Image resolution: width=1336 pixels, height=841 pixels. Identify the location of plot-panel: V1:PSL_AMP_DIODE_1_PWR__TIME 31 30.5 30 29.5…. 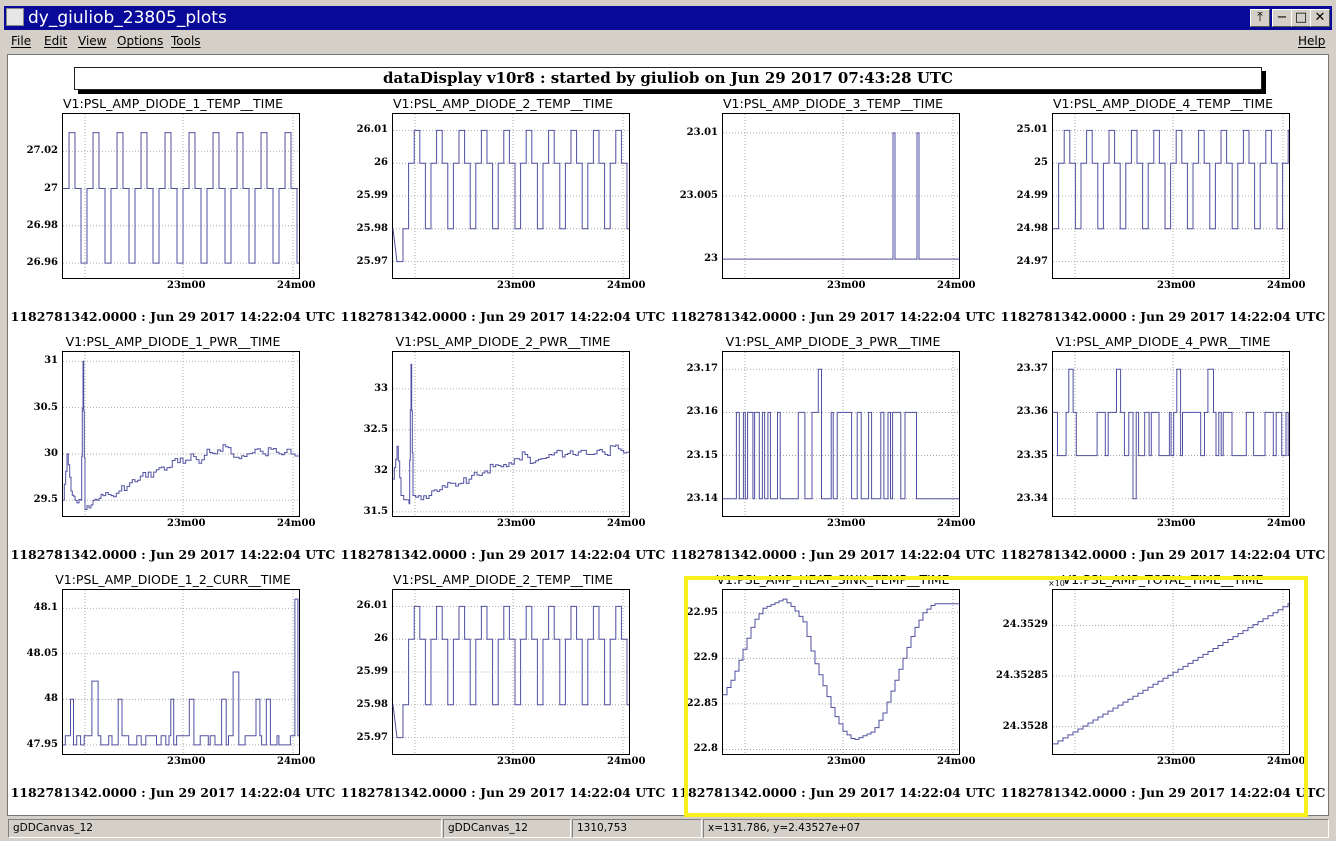
(173, 450).